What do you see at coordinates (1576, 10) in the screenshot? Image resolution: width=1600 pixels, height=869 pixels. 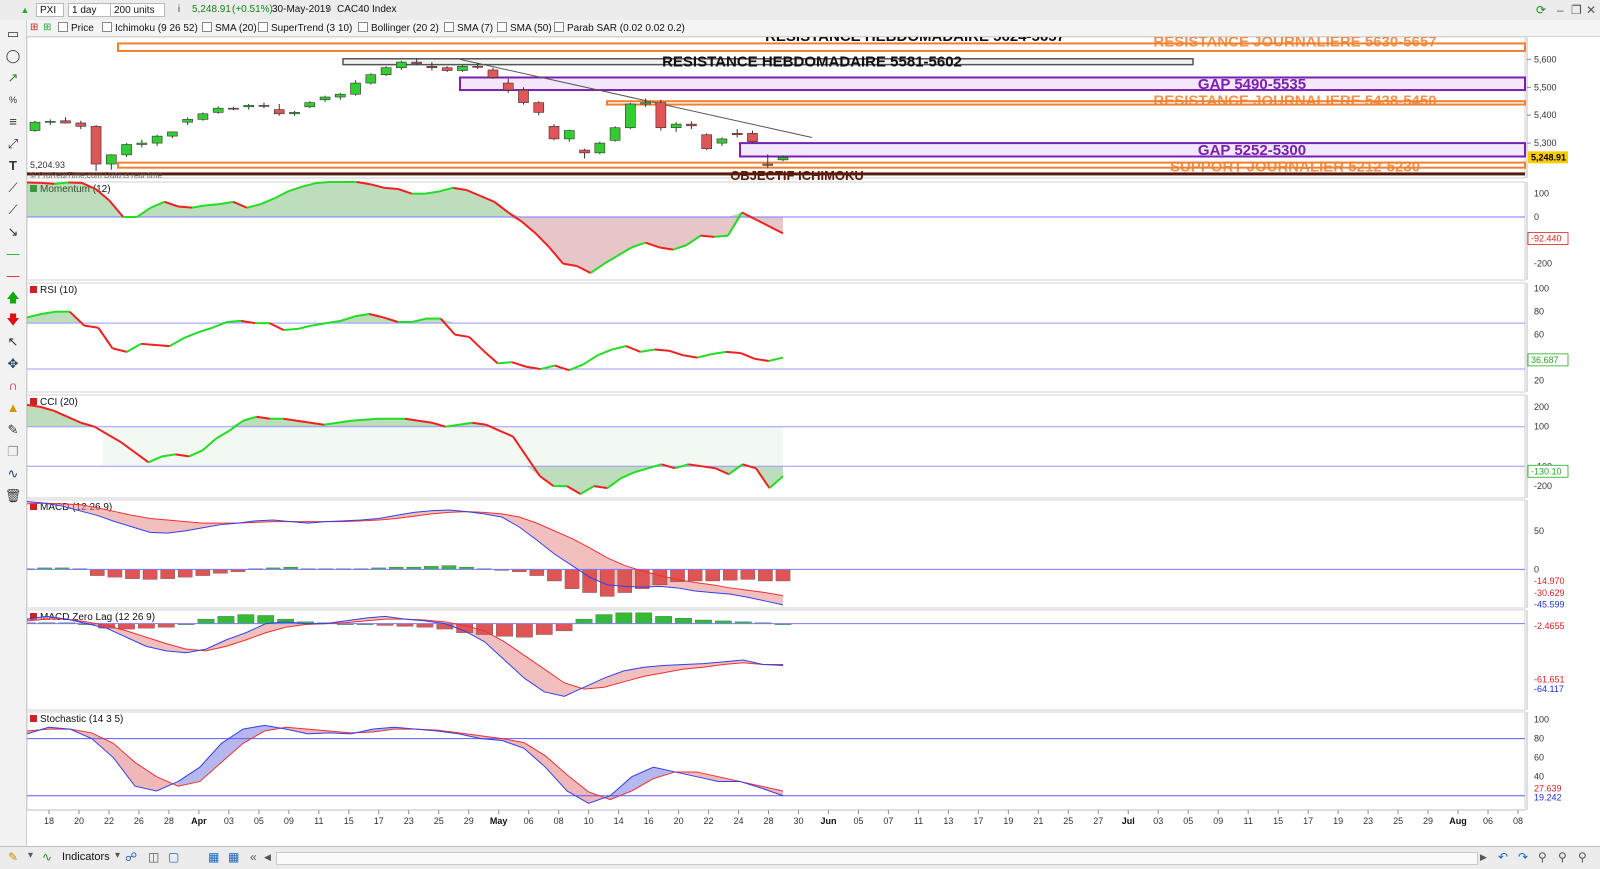 I see `restore-icon: ❐` at bounding box center [1576, 10].